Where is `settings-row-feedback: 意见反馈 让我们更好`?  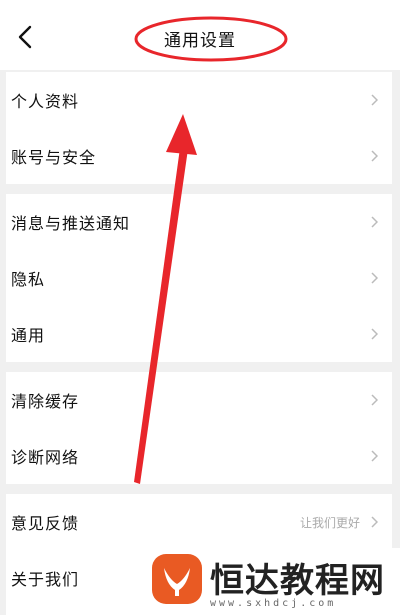
settings-row-feedback: 意见反馈 让我们更好 is located at coordinates (199, 522).